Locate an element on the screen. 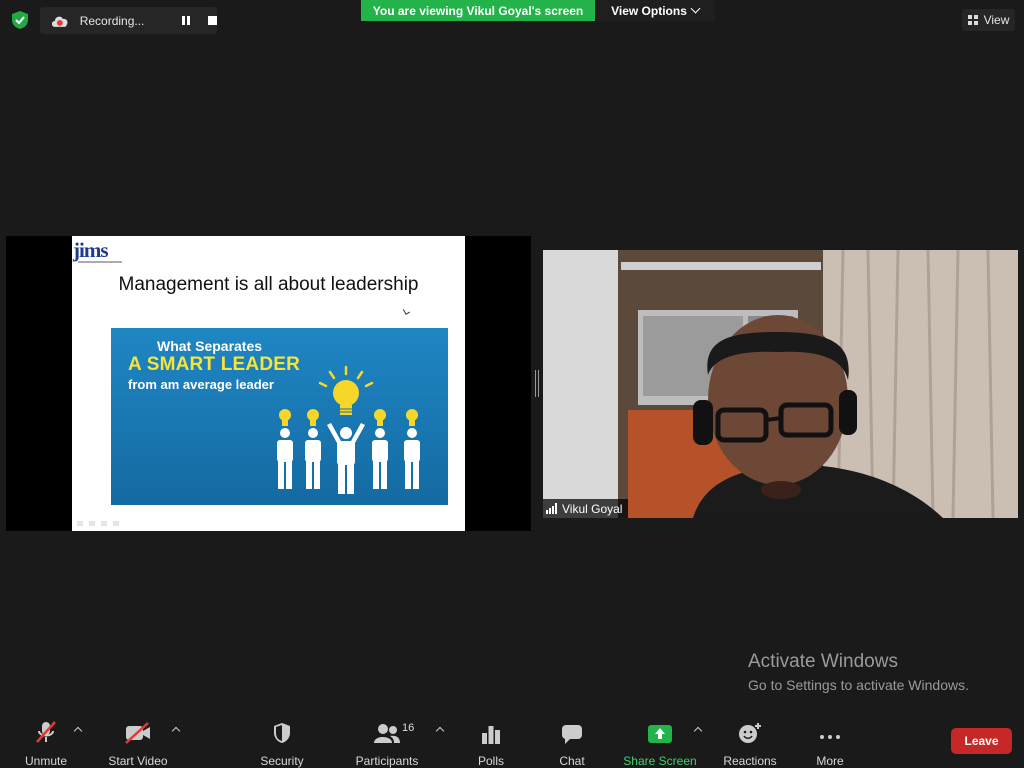 This screenshot has height=768, width=1024. share-screen-button: Share Screen is located at coordinates (660, 744).